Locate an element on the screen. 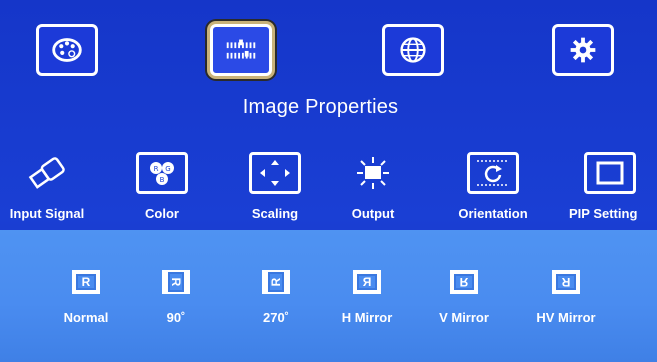 The image size is (657, 362). orientation-option-h-mirror: R H Mirror is located at coordinates (367, 300).